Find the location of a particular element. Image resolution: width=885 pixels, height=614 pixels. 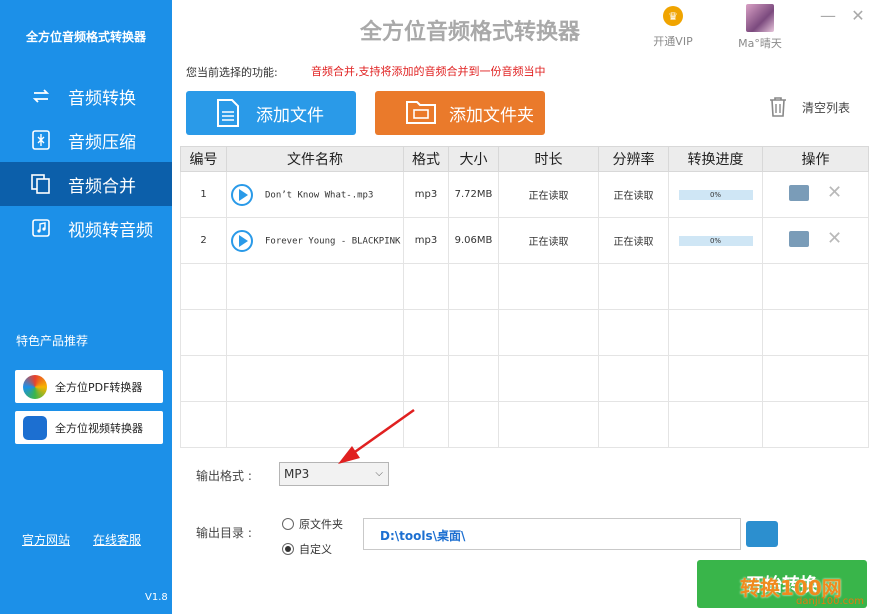

avatar is located at coordinates (760, 18).